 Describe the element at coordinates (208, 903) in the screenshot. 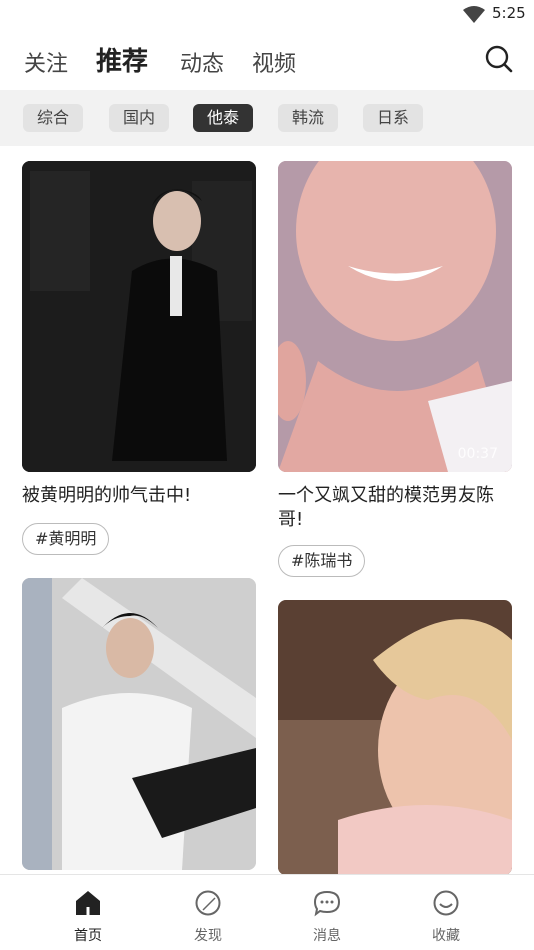

I see `discover-icon` at that location.